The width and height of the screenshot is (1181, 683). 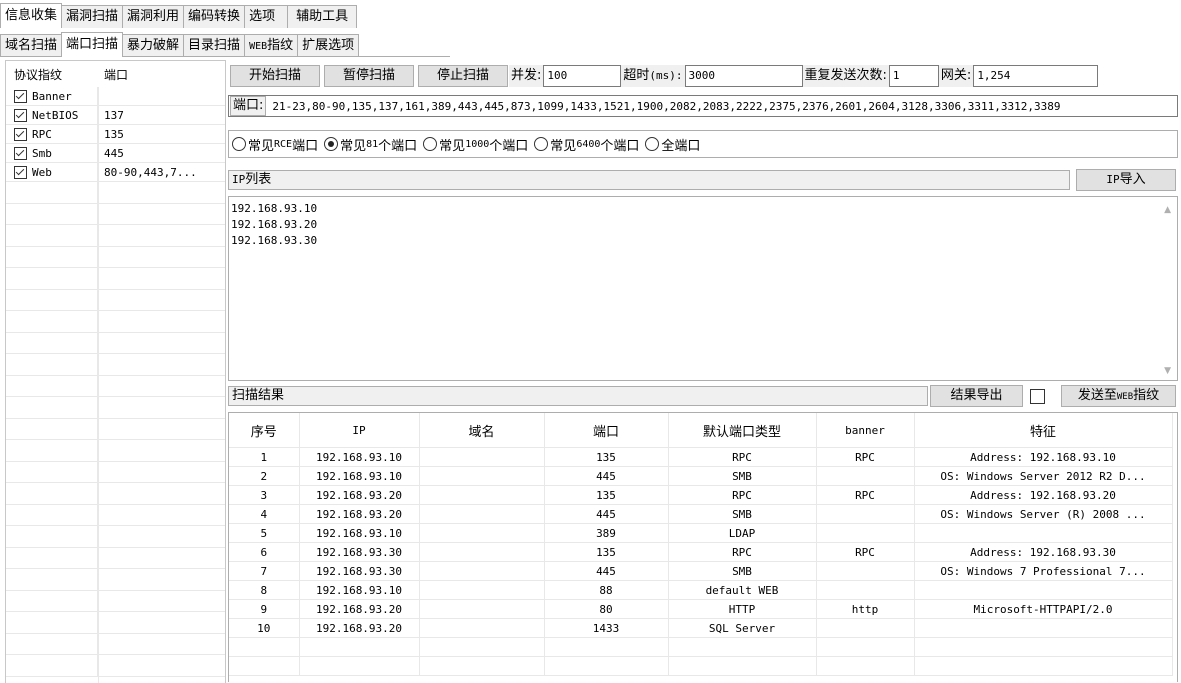 I want to click on port-preset-radio: 常见 6400 个端口, so click(x=586, y=144).